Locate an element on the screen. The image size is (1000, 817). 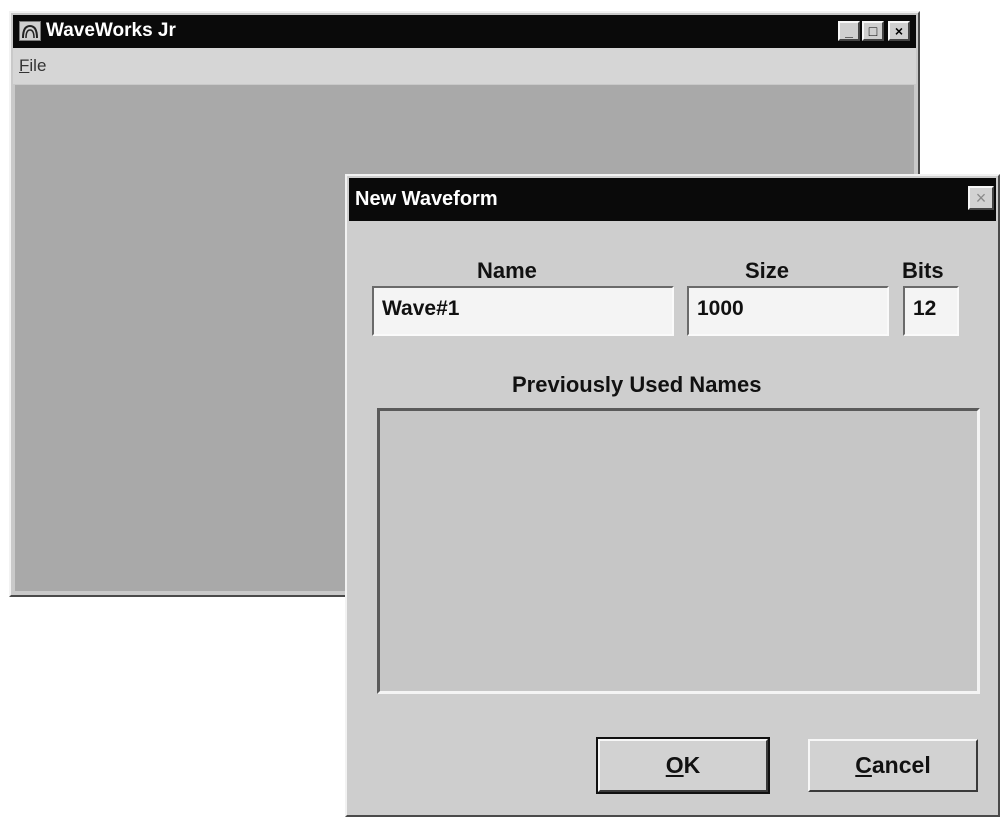
menu-file-label: ile is located at coordinates (38, 65).